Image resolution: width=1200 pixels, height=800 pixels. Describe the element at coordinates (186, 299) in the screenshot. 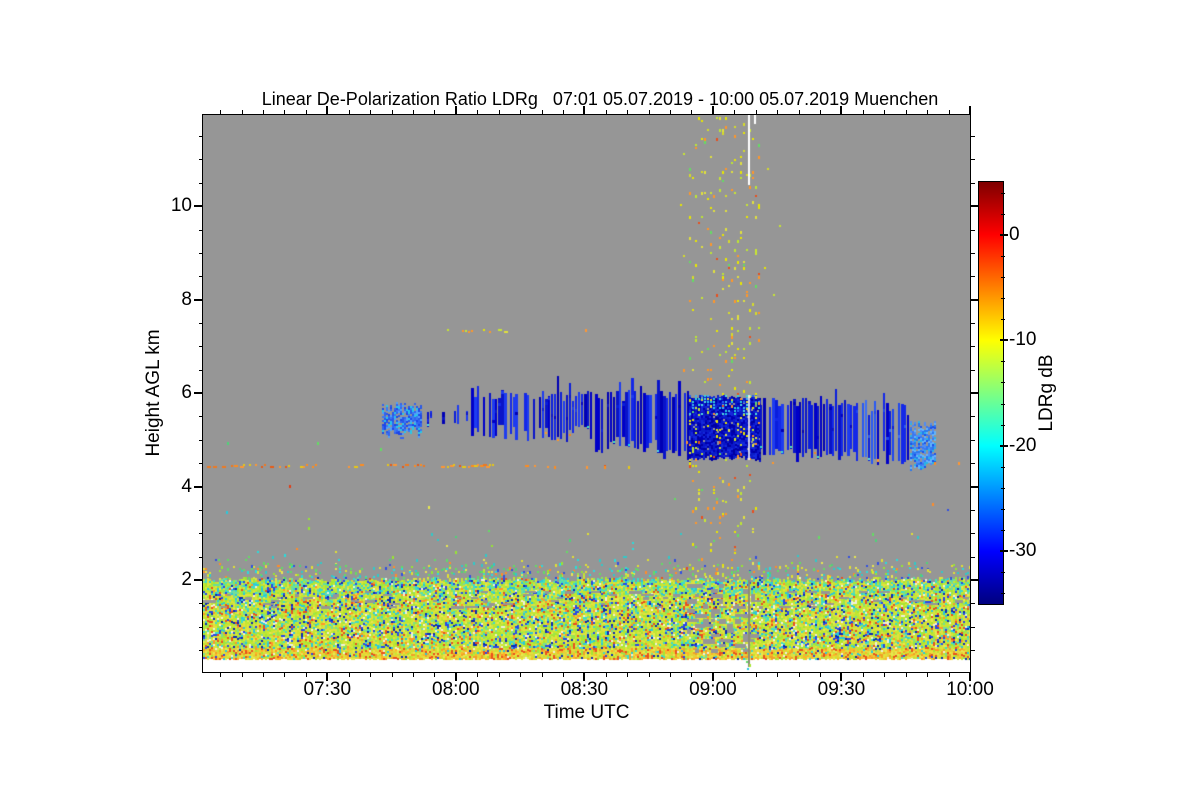

I see `y-tick-label: 8` at that location.